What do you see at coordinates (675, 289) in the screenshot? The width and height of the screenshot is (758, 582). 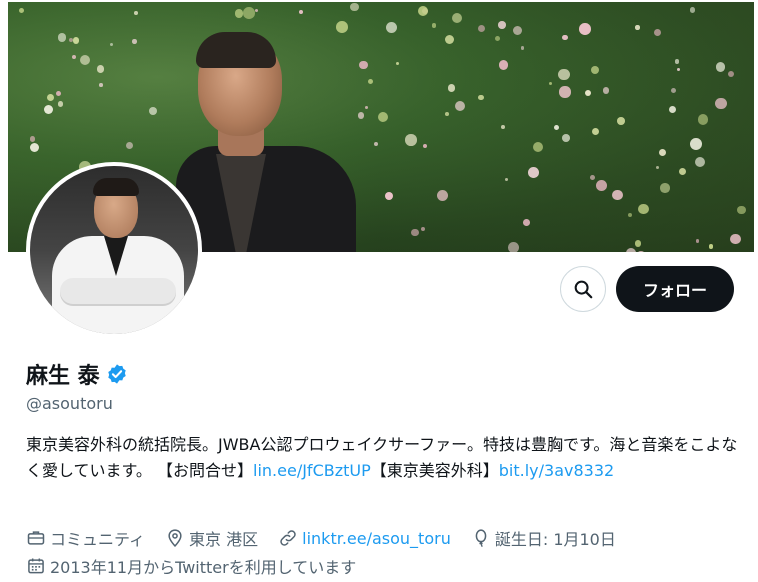 I see `follow-button: フォロー` at bounding box center [675, 289].